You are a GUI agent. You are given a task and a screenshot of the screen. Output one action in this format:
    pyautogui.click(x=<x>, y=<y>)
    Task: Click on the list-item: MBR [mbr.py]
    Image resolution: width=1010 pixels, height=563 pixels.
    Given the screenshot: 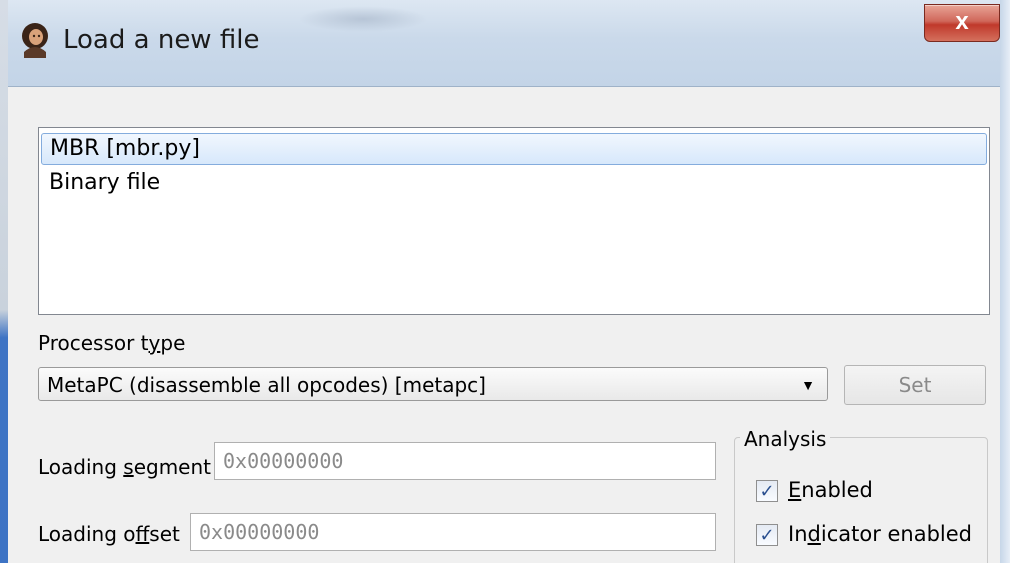 What is the action you would take?
    pyautogui.click(x=514, y=149)
    